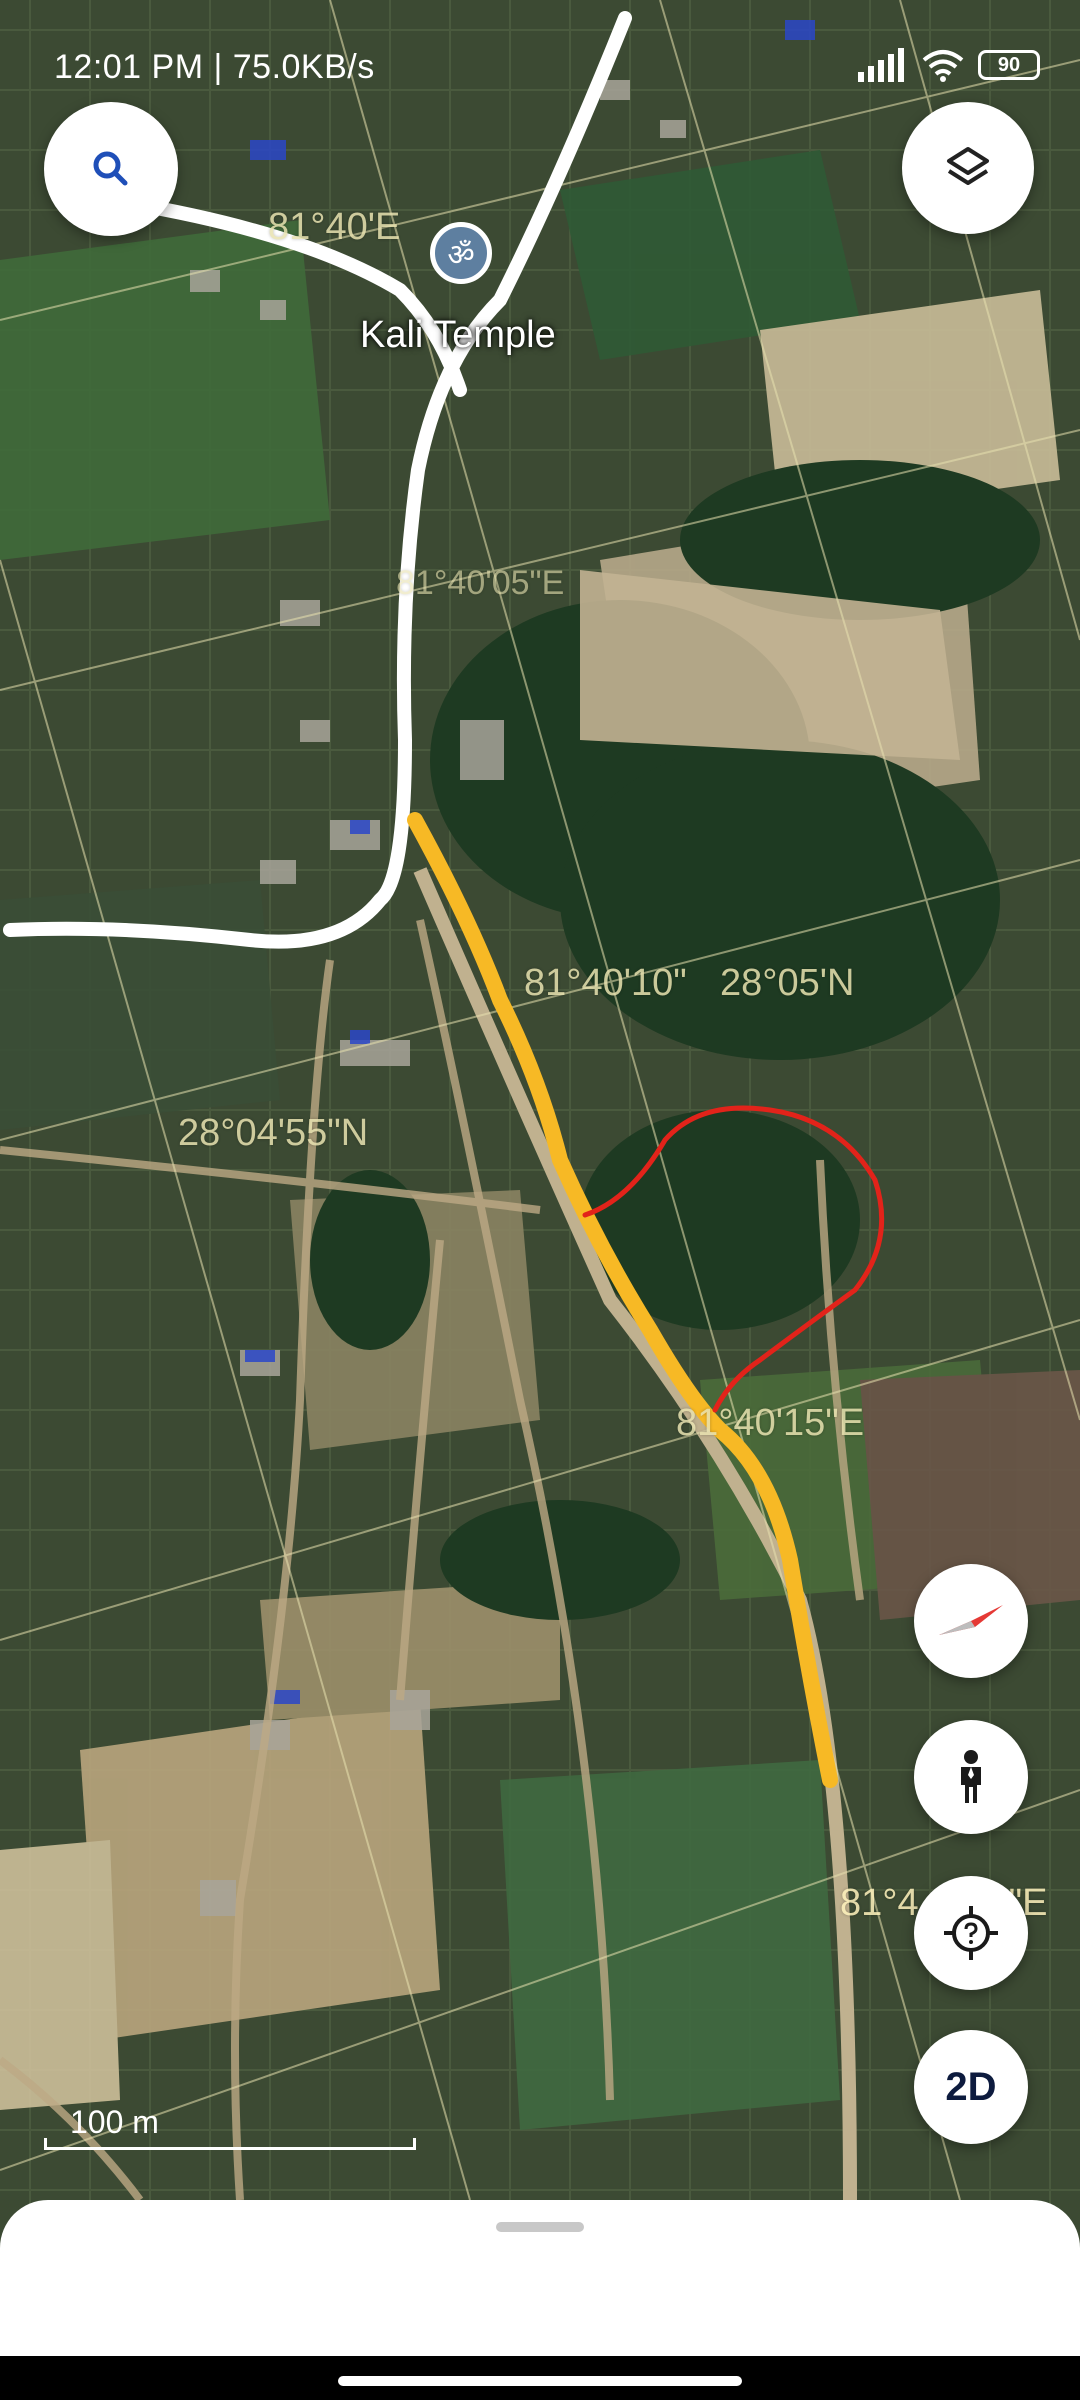  I want to click on signal-icon, so click(881, 65).